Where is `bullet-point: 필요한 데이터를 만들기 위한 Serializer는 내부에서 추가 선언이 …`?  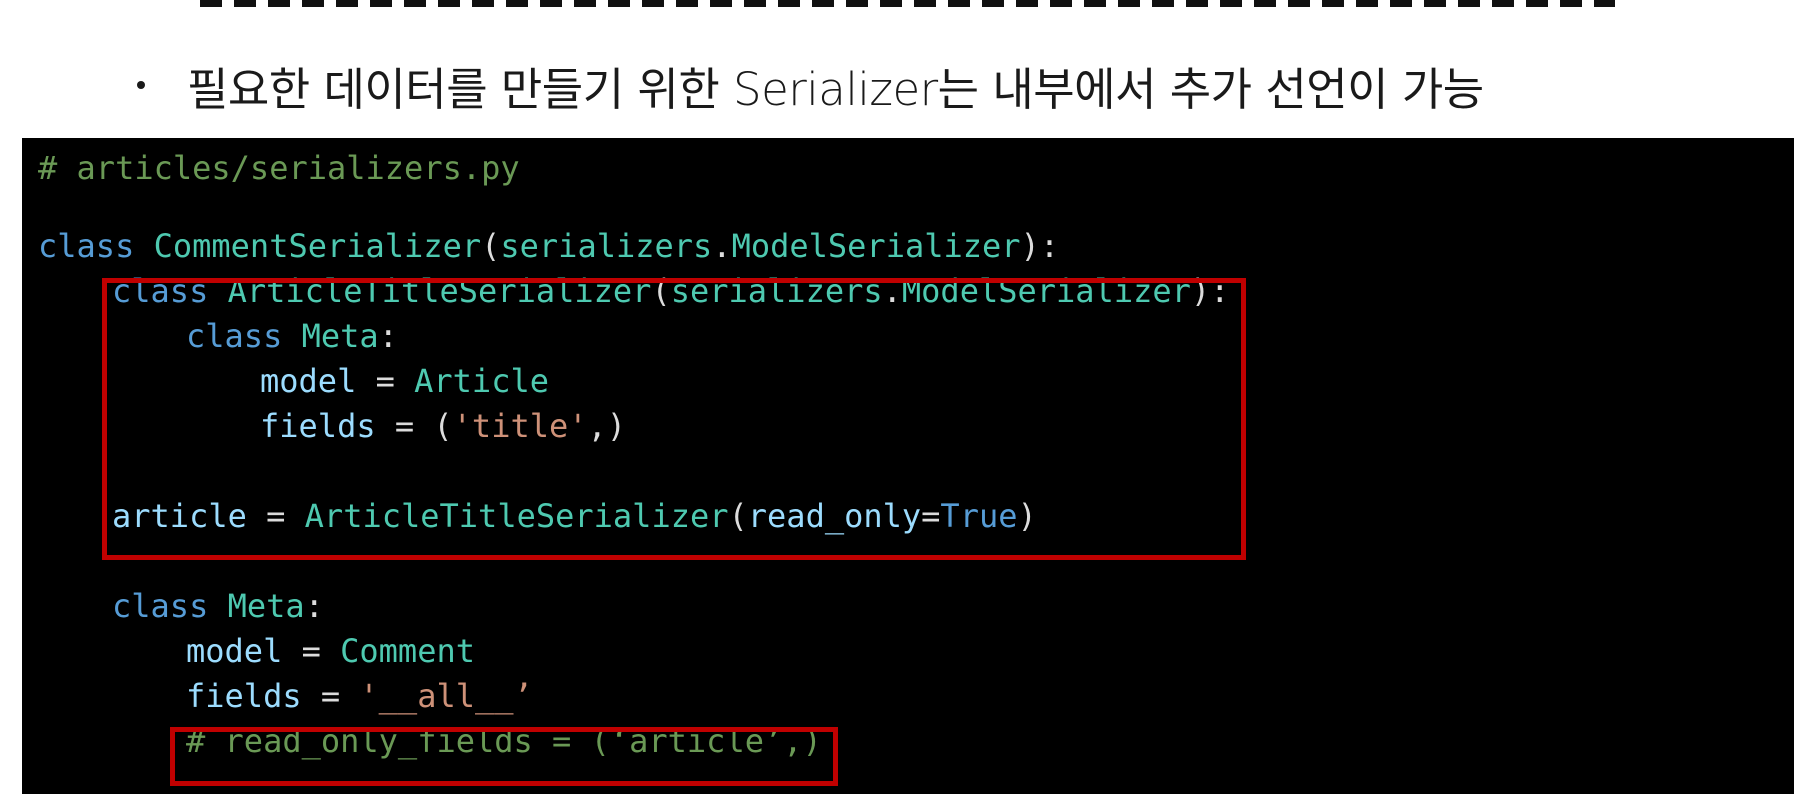
bullet-point: 필요한 데이터를 만들기 위한 Serializer는 내부에서 추가 선언이 … is located at coordinates (810, 85).